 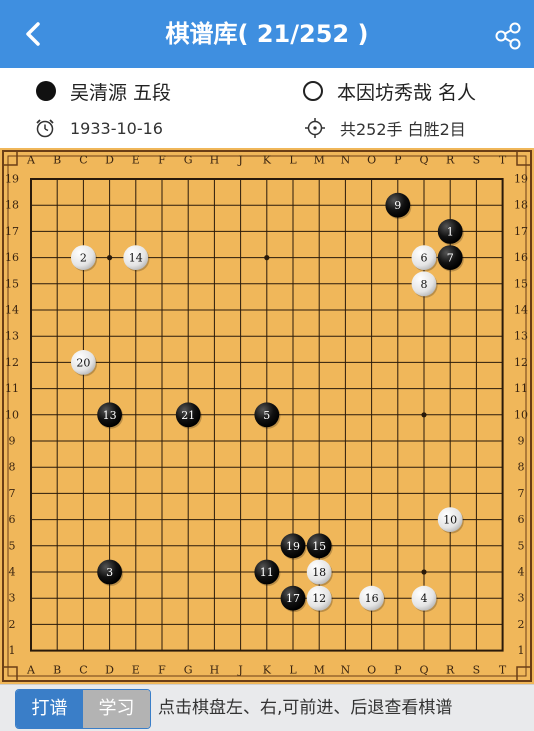 What do you see at coordinates (319, 546) in the screenshot?
I see `move-number: 15` at bounding box center [319, 546].